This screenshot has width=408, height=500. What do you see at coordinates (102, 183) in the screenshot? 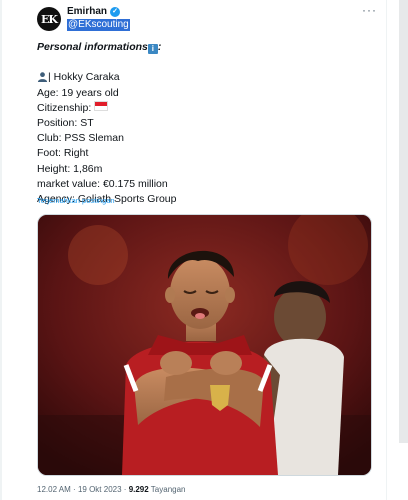
I see `post-line-market-value: market value: €0.175 million` at bounding box center [102, 183].